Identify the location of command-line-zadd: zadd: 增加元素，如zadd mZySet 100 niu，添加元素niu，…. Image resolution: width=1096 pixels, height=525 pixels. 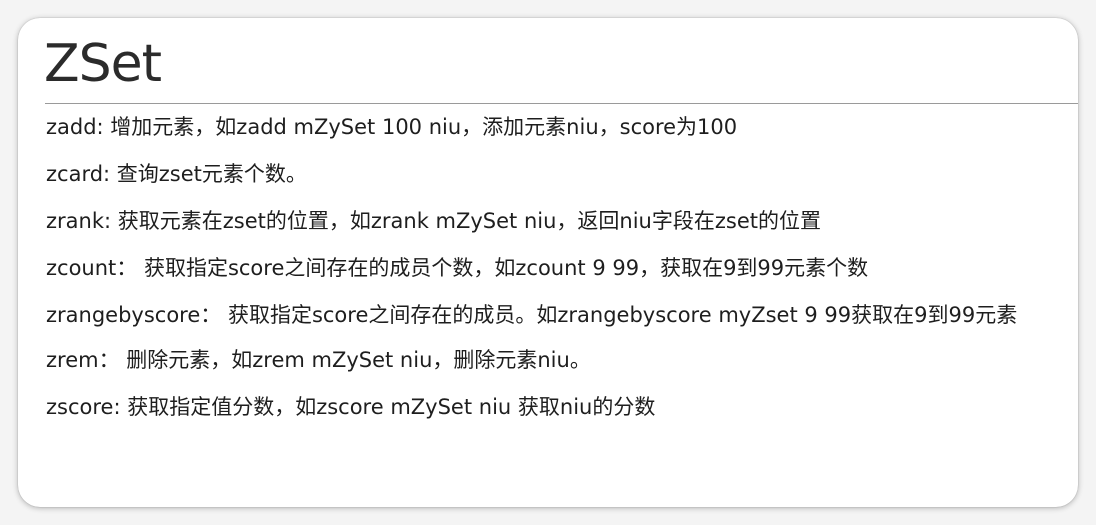
(392, 127).